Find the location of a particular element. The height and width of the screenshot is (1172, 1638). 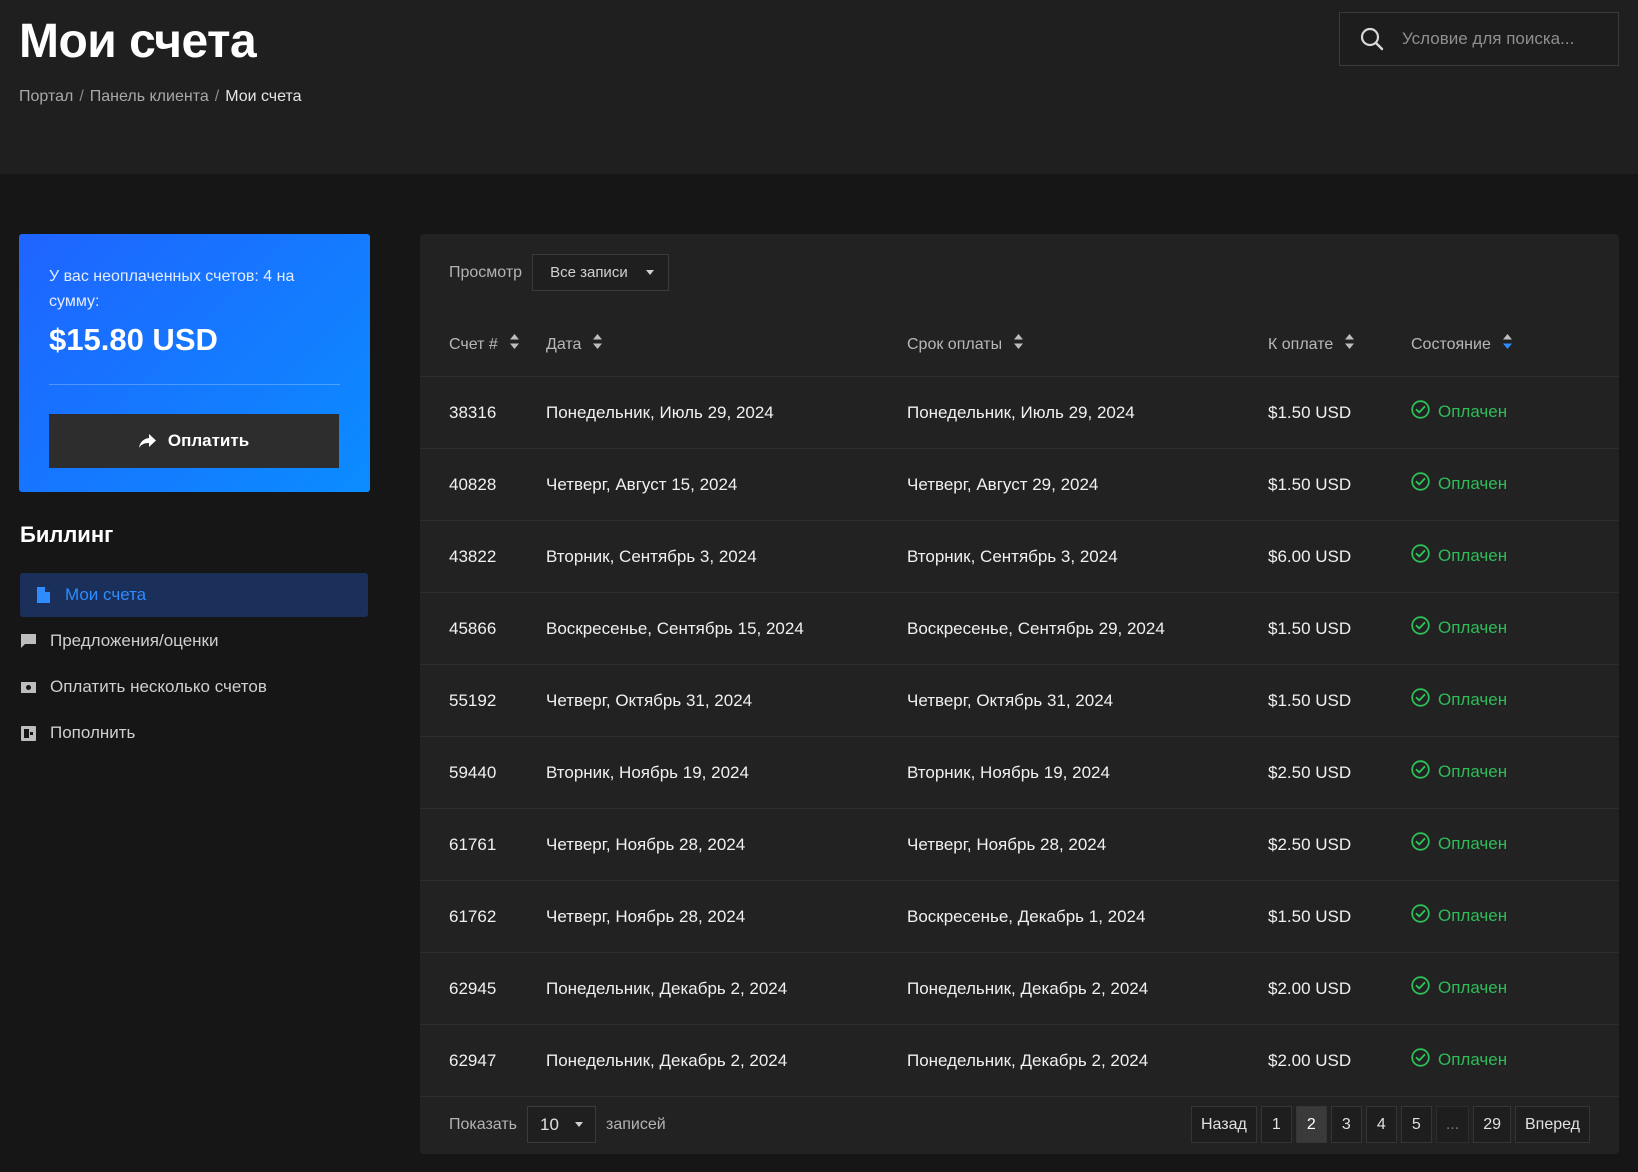

file-icon is located at coordinates (43, 595).